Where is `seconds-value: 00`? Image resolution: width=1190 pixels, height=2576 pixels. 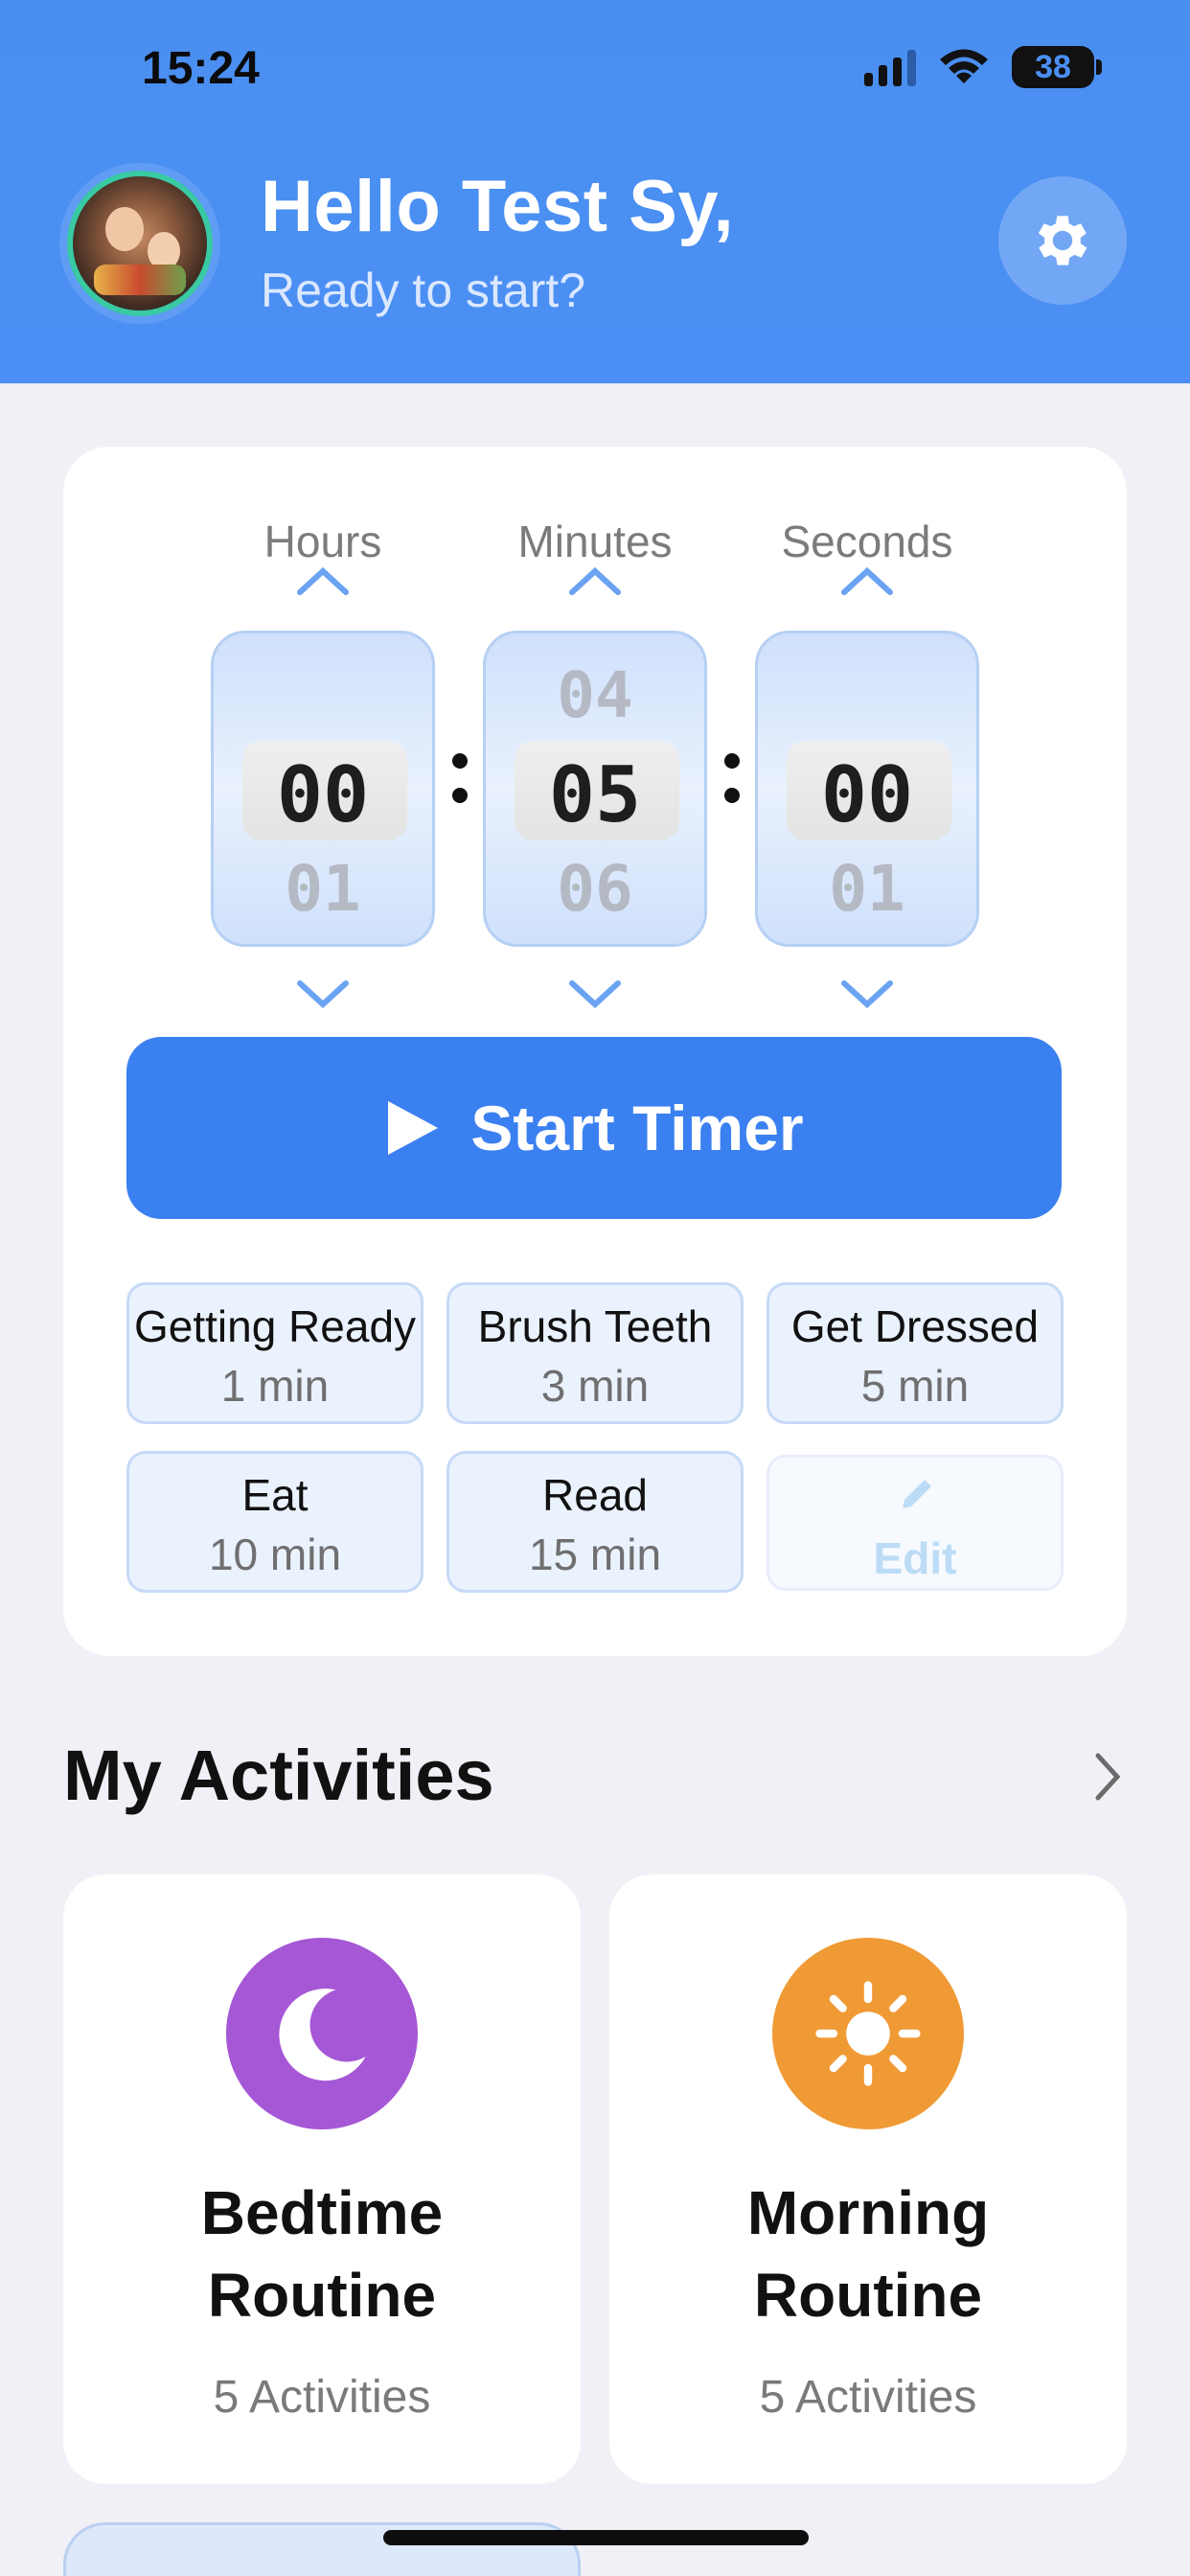 seconds-value: 00 is located at coordinates (867, 795).